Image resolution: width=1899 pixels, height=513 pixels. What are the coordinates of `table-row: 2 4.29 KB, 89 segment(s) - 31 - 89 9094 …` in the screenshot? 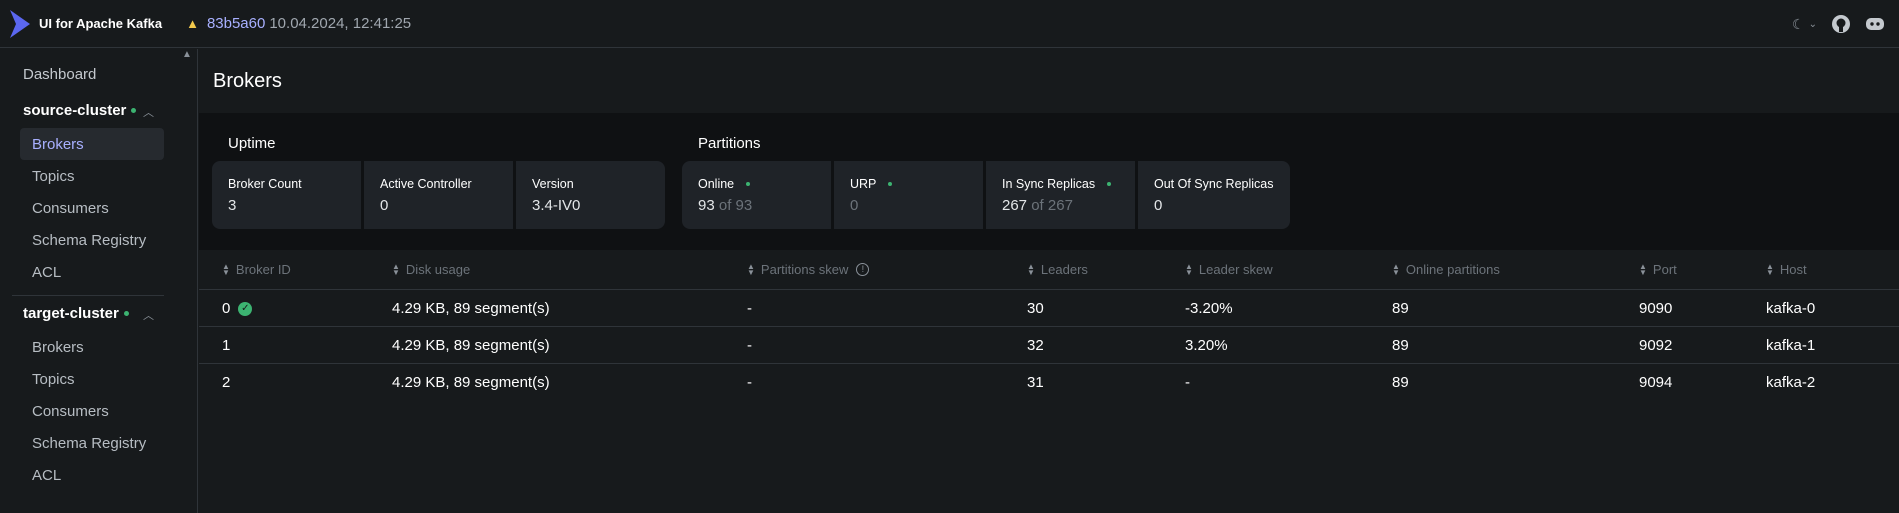 It's located at (1049, 382).